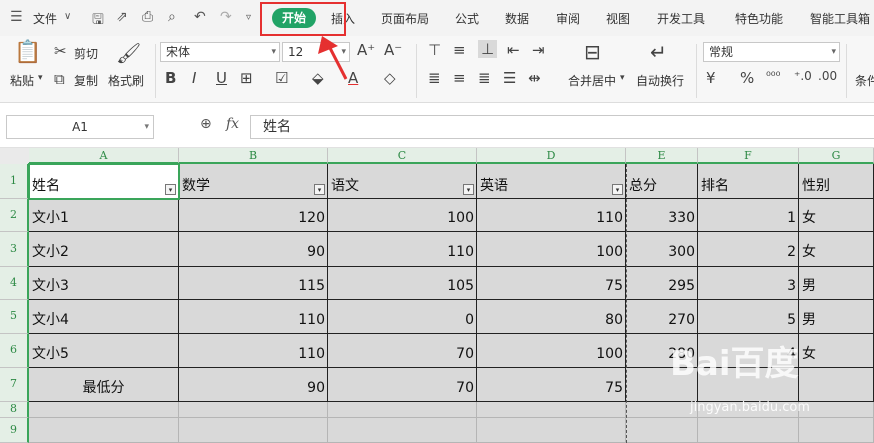 The height and width of the screenshot is (443, 874). What do you see at coordinates (338, 63) in the screenshot?
I see `arrow-shaft` at bounding box center [338, 63].